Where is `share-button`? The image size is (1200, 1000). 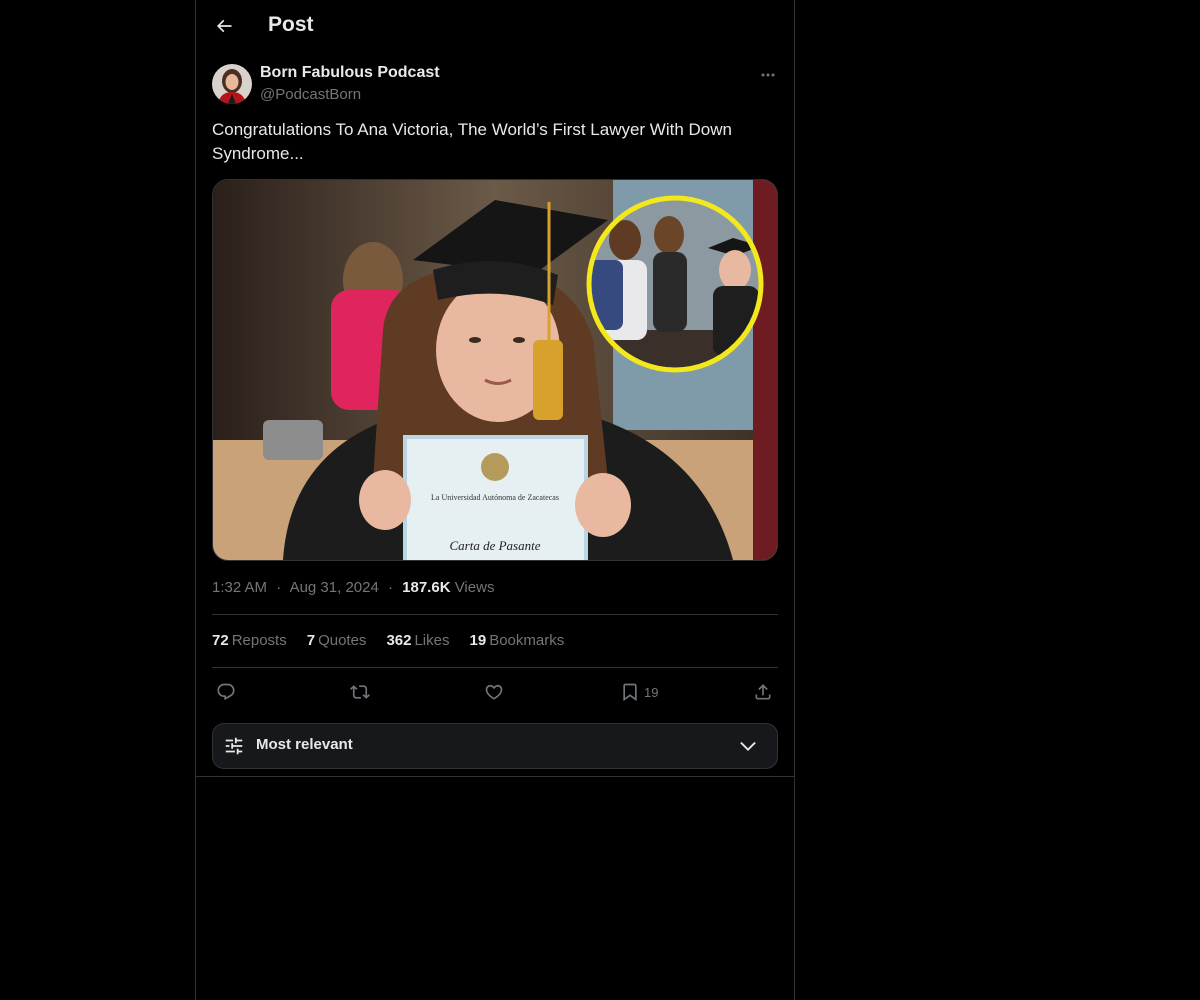 share-button is located at coordinates (763, 692).